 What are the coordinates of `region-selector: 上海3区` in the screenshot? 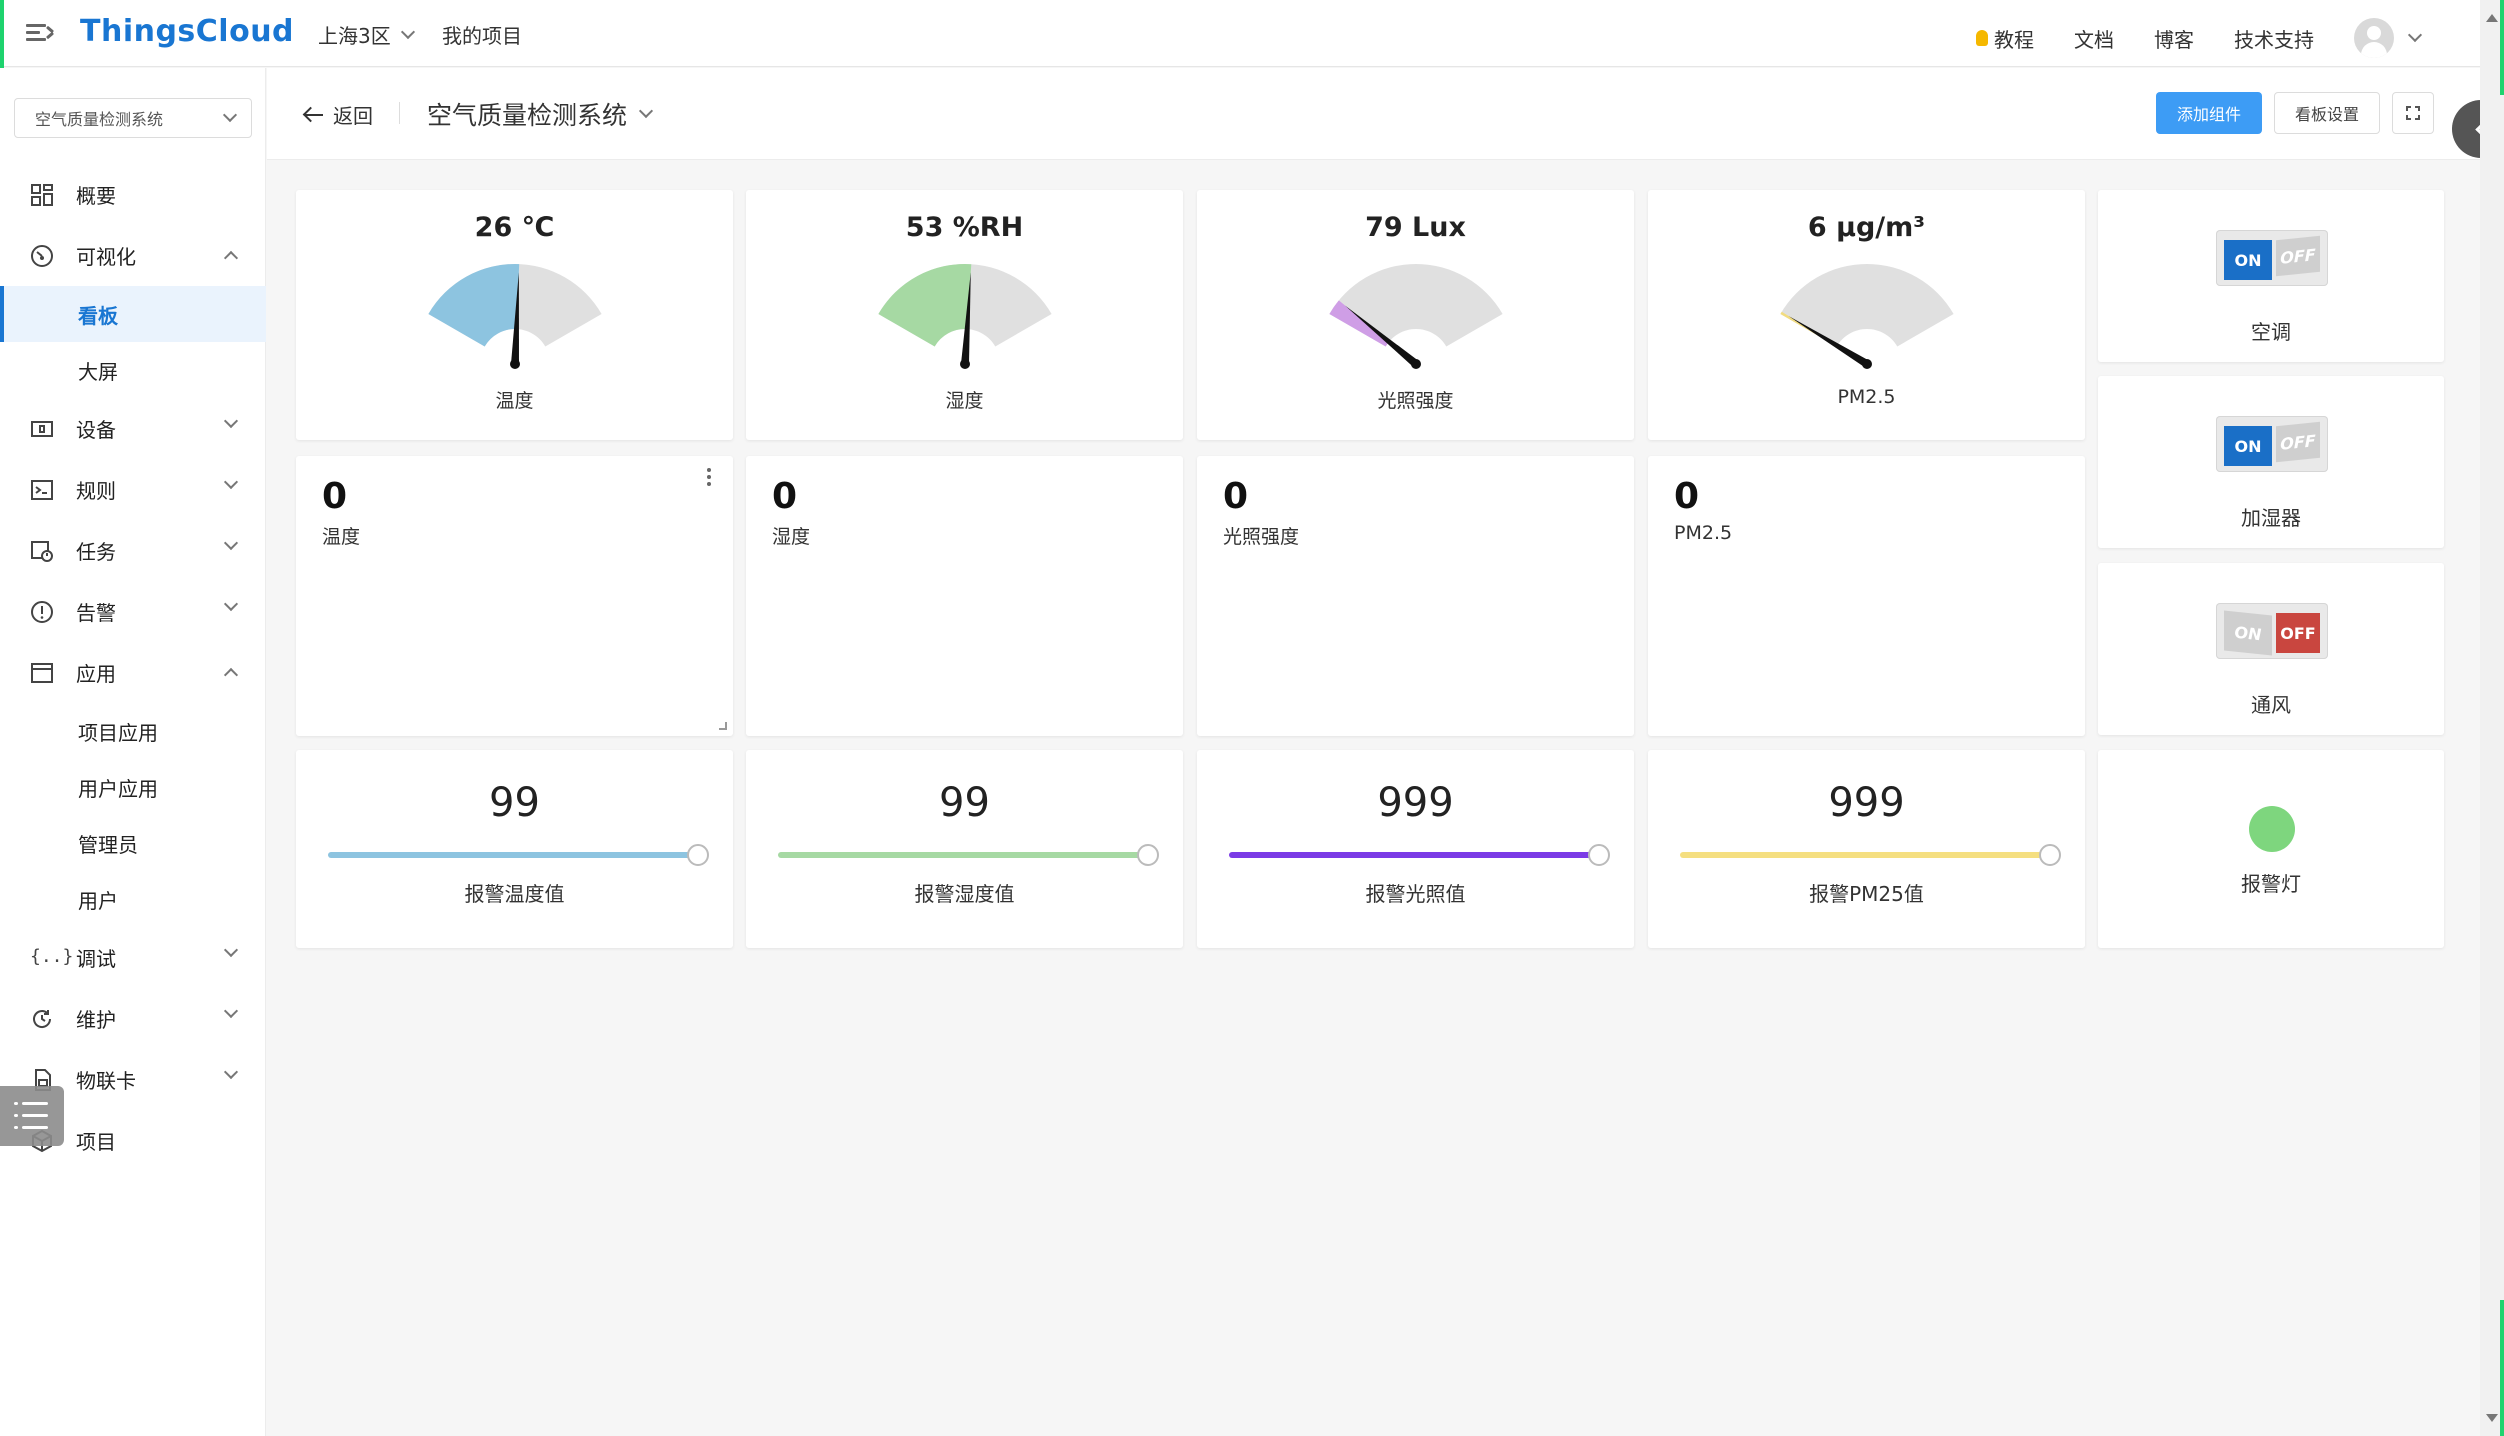 It's located at (366, 34).